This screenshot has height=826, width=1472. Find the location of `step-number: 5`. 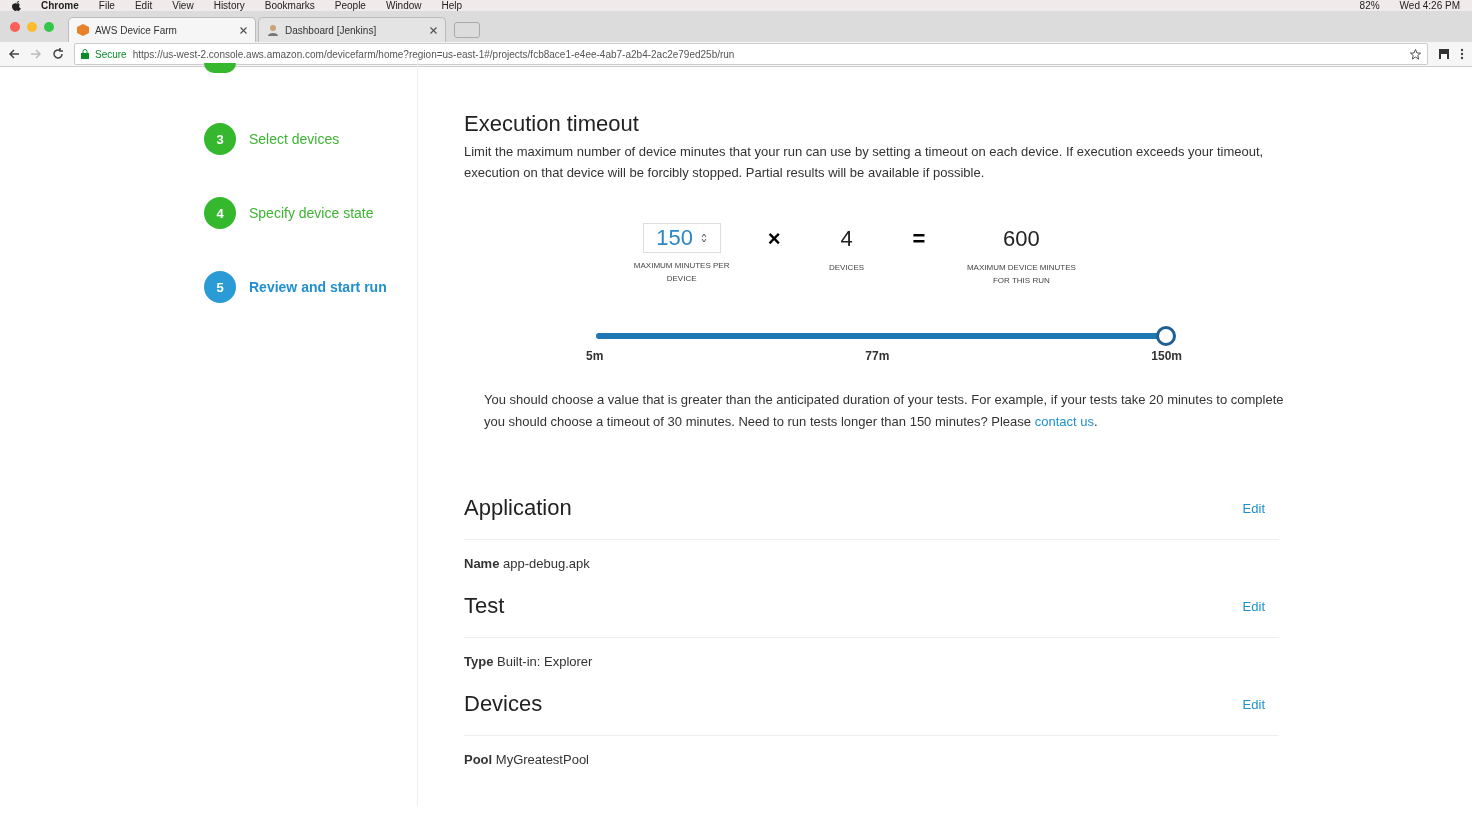

step-number: 5 is located at coordinates (220, 287).